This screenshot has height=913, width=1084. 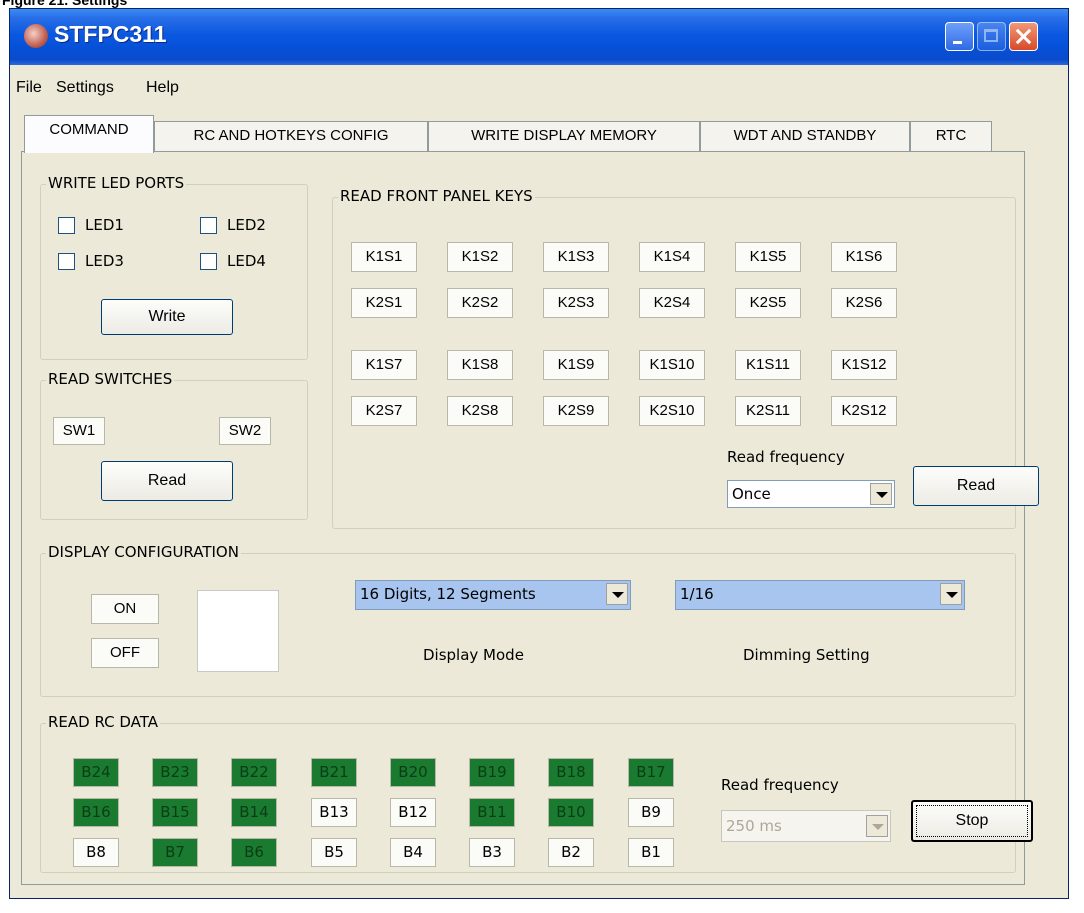 What do you see at coordinates (143, 552) in the screenshot?
I see `display-config-title: DISPLAY CONFIGURATION` at bounding box center [143, 552].